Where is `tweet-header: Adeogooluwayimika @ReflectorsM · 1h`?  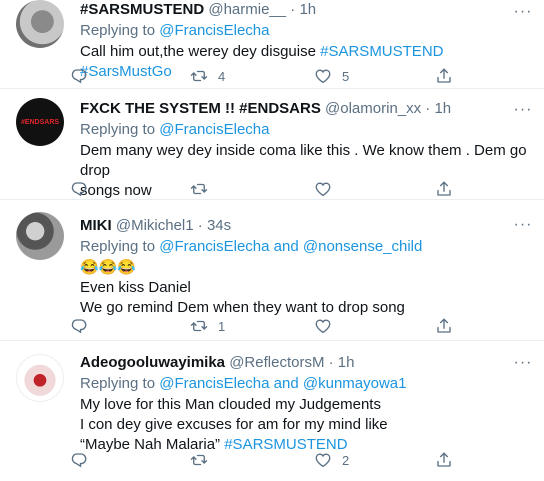
tweet-header: Adeogooluwayimika @ReflectorsM · 1h is located at coordinates (305, 363).